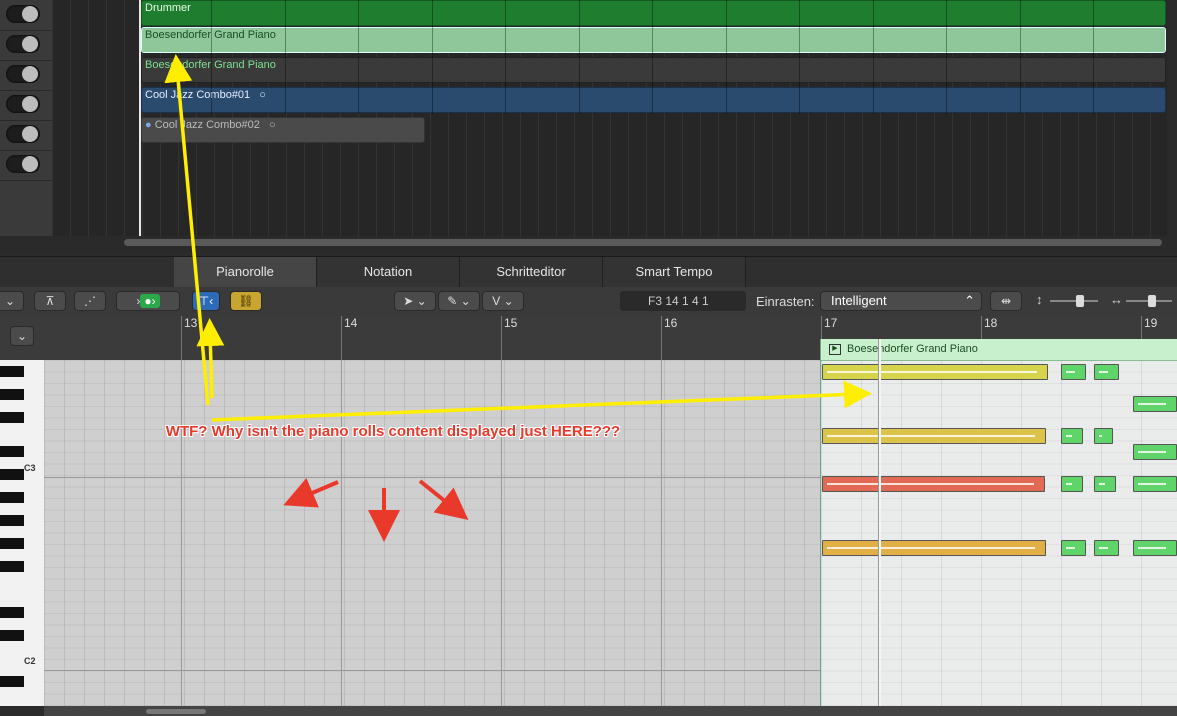 Image resolution: width=1177 pixels, height=716 pixels. Describe the element at coordinates (187, 230) in the screenshot. I see `yellow-arrow-to-track` at that location.